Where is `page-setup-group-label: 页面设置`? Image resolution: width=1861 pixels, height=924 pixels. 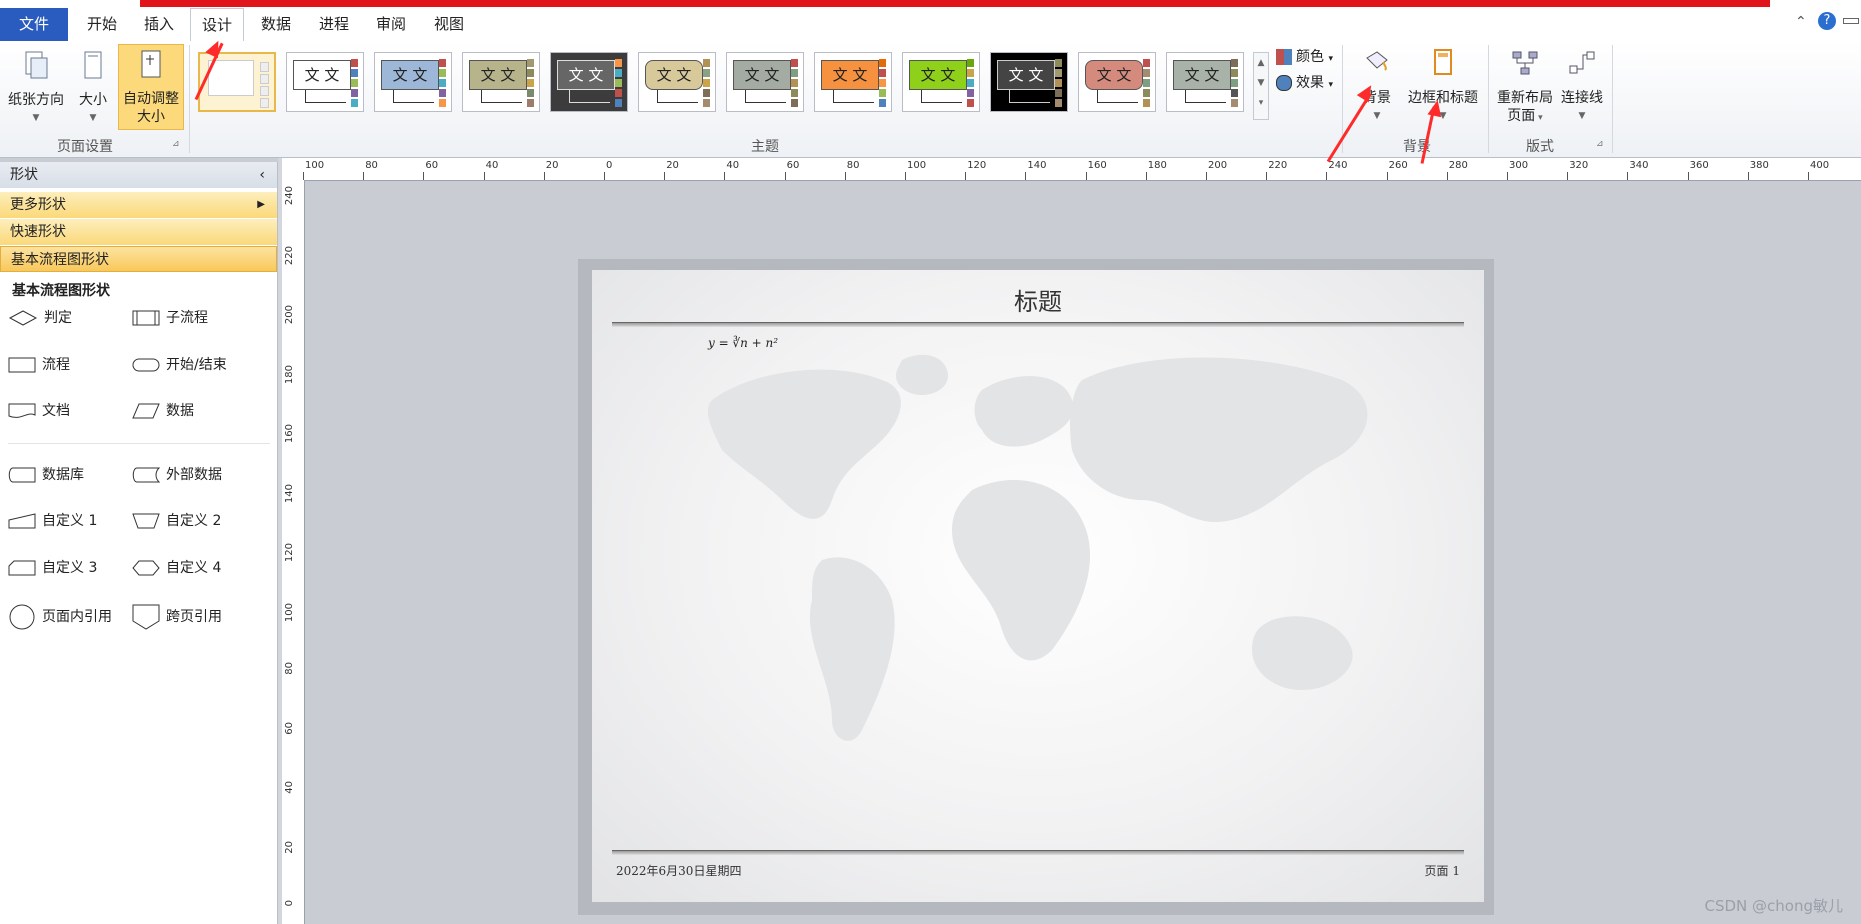 page-setup-group-label: 页面设置 is located at coordinates (85, 147).